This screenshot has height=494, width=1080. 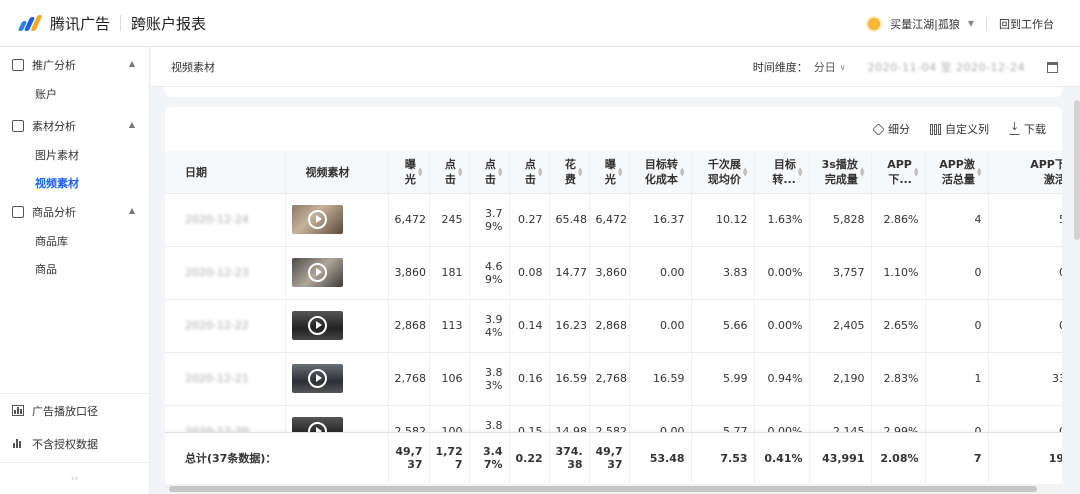 I want to click on metric-cell: 0.27, so click(x=529, y=220).